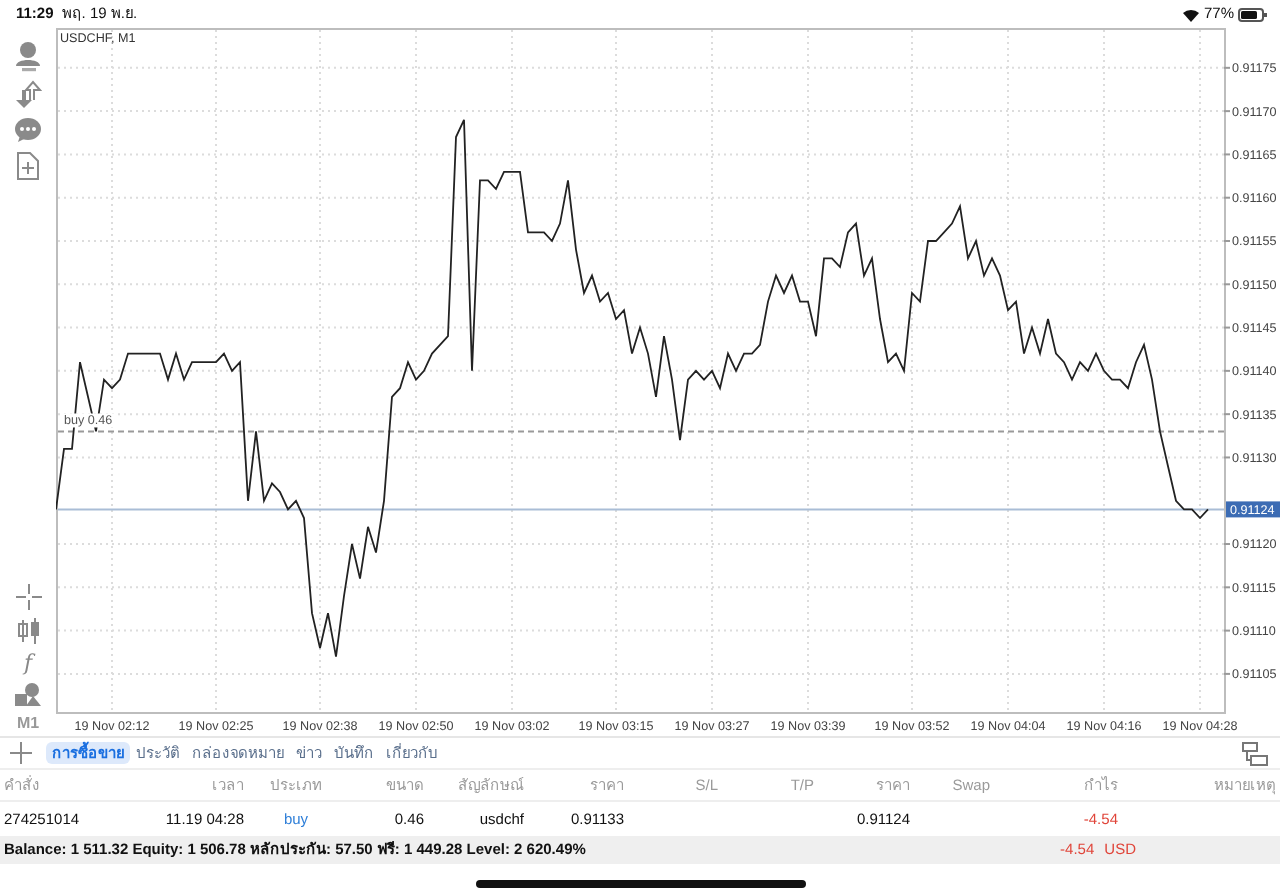 The image size is (1280, 894). I want to click on candlestick-icon, so click(28, 631).